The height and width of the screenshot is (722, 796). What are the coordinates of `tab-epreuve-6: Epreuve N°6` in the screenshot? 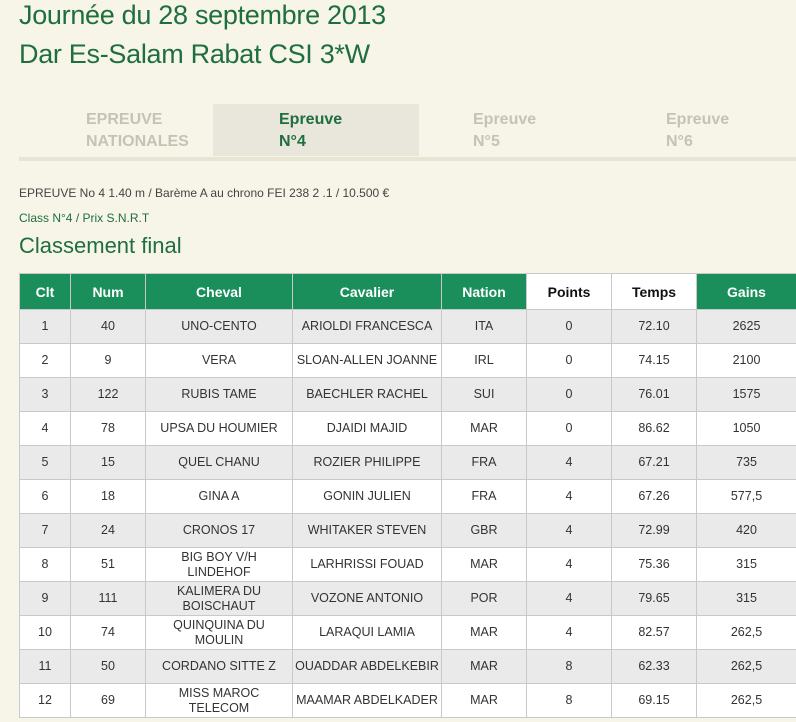 It's located at (704, 130).